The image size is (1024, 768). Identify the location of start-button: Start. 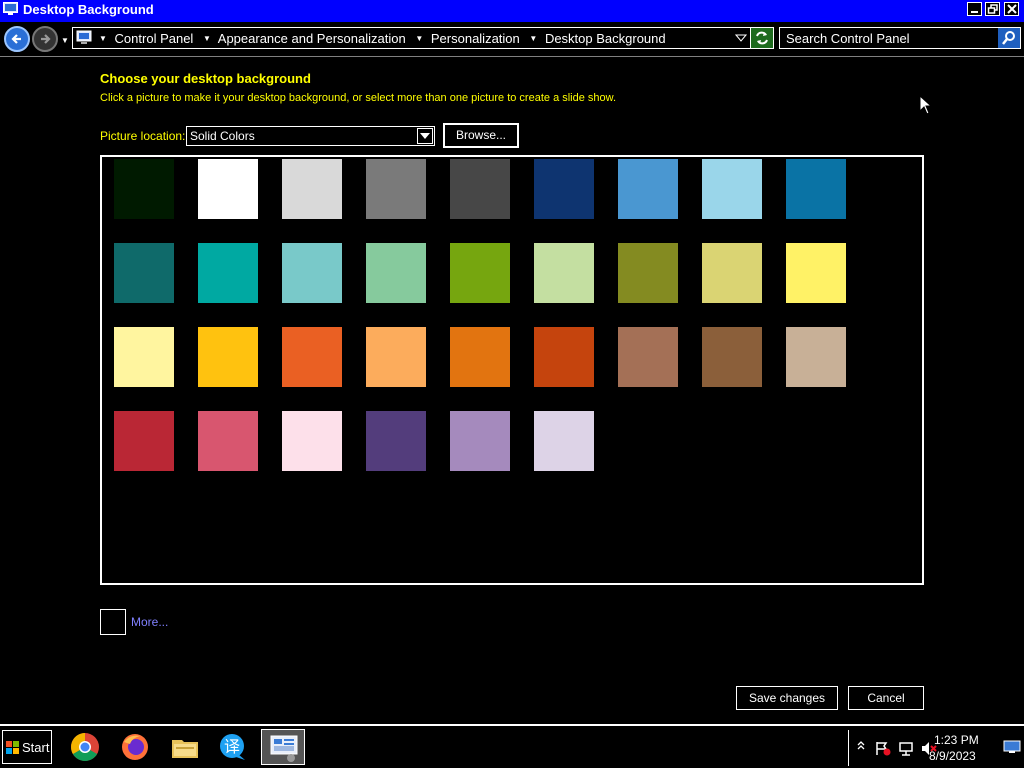
(27, 747).